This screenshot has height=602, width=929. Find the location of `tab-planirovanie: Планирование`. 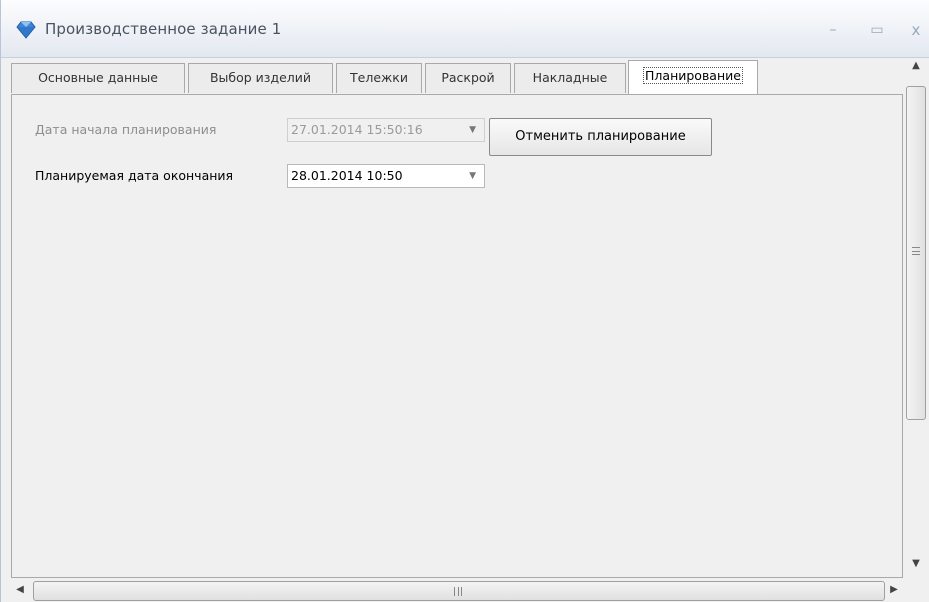

tab-planirovanie: Планирование is located at coordinates (693, 77).